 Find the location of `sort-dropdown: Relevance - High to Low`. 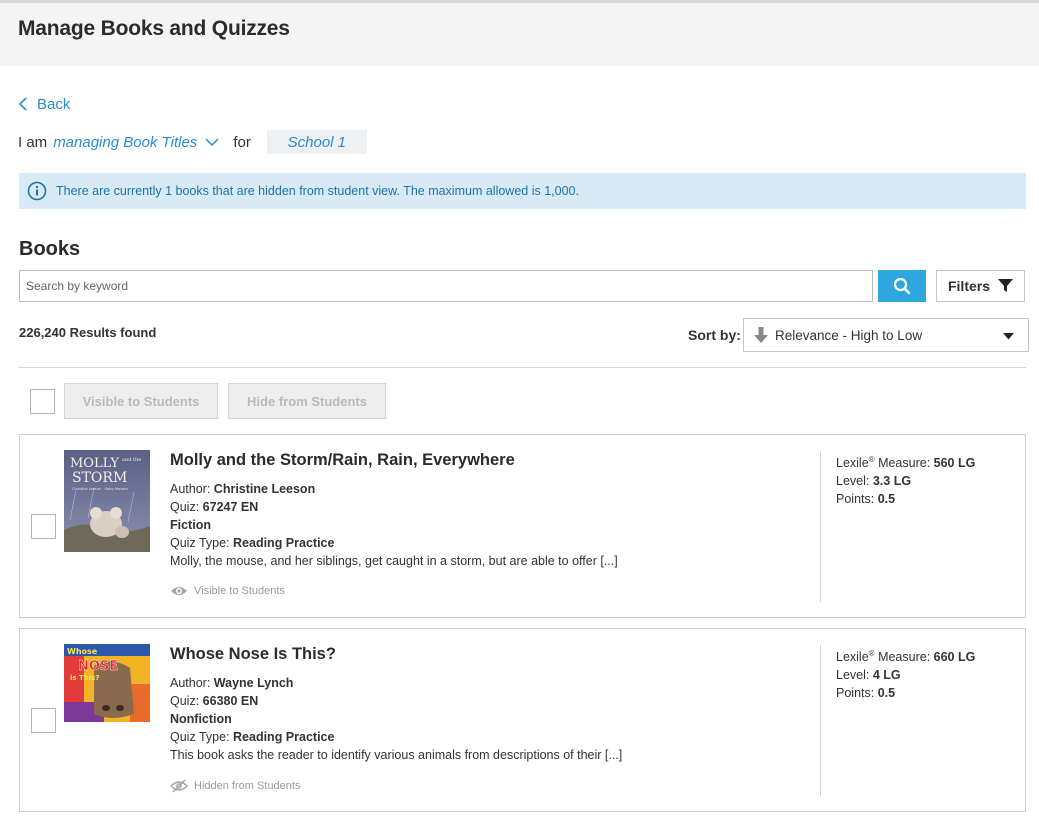

sort-dropdown: Relevance - High to Low is located at coordinates (886, 335).